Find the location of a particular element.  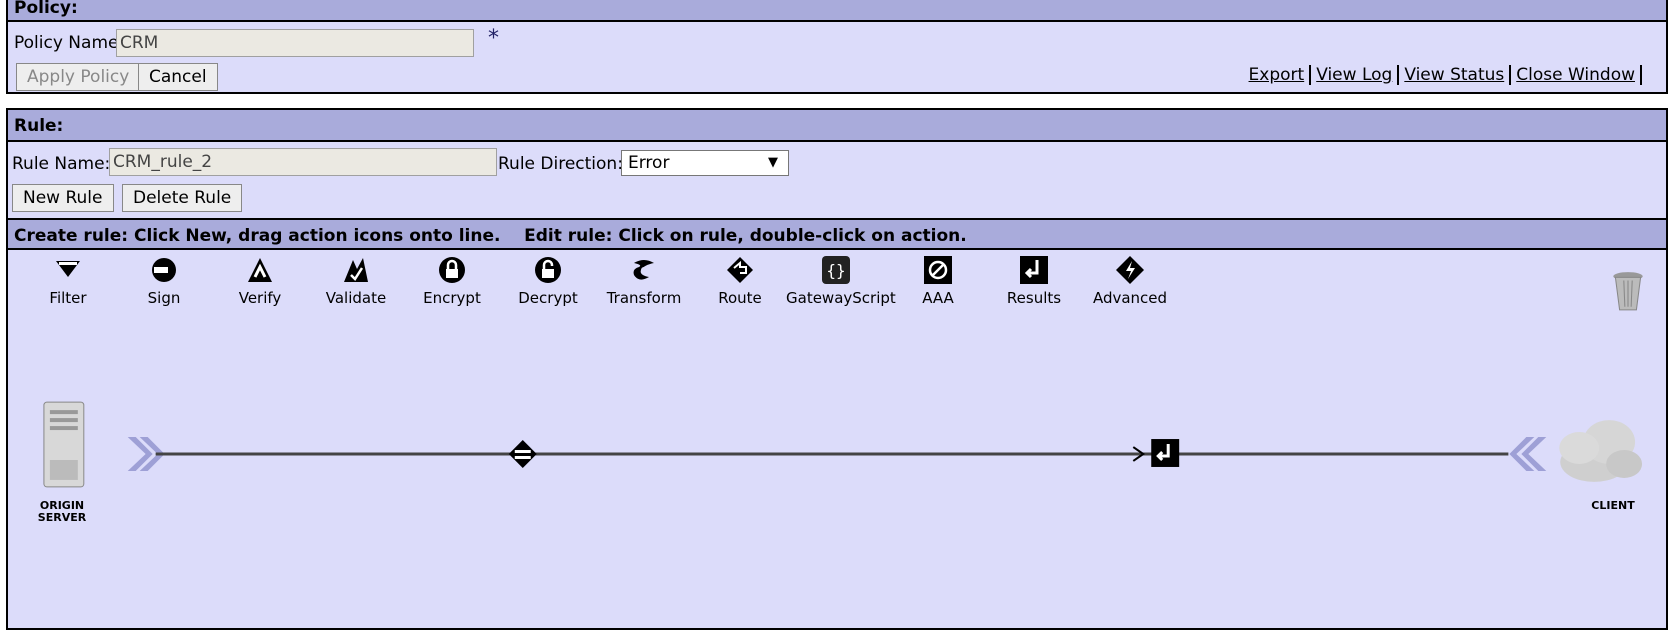

origin-label-line2: SERVER is located at coordinates (62, 517).